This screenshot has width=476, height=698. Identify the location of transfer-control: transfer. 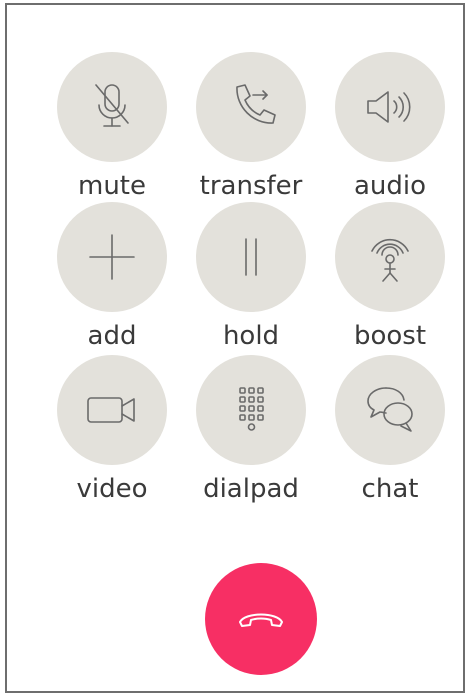
(251, 127).